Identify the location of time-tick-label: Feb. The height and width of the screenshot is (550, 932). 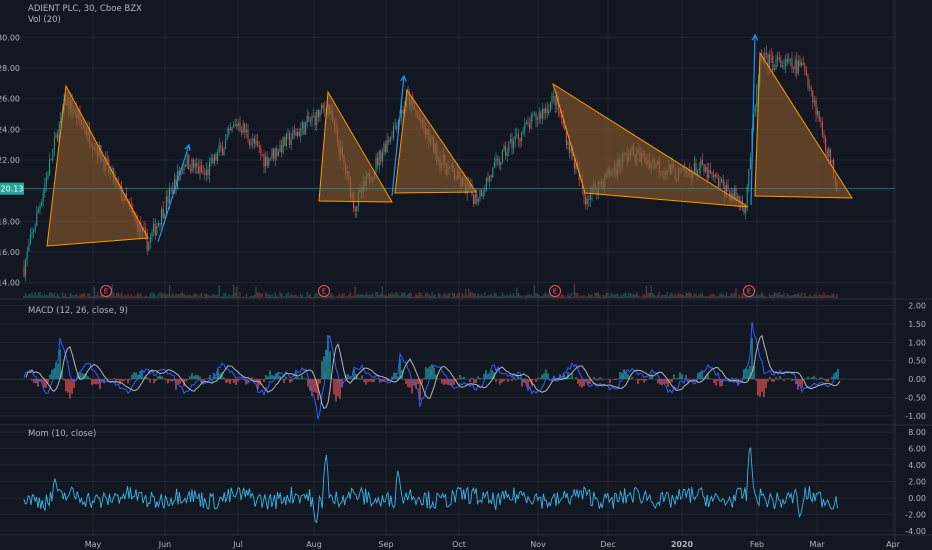
(757, 544).